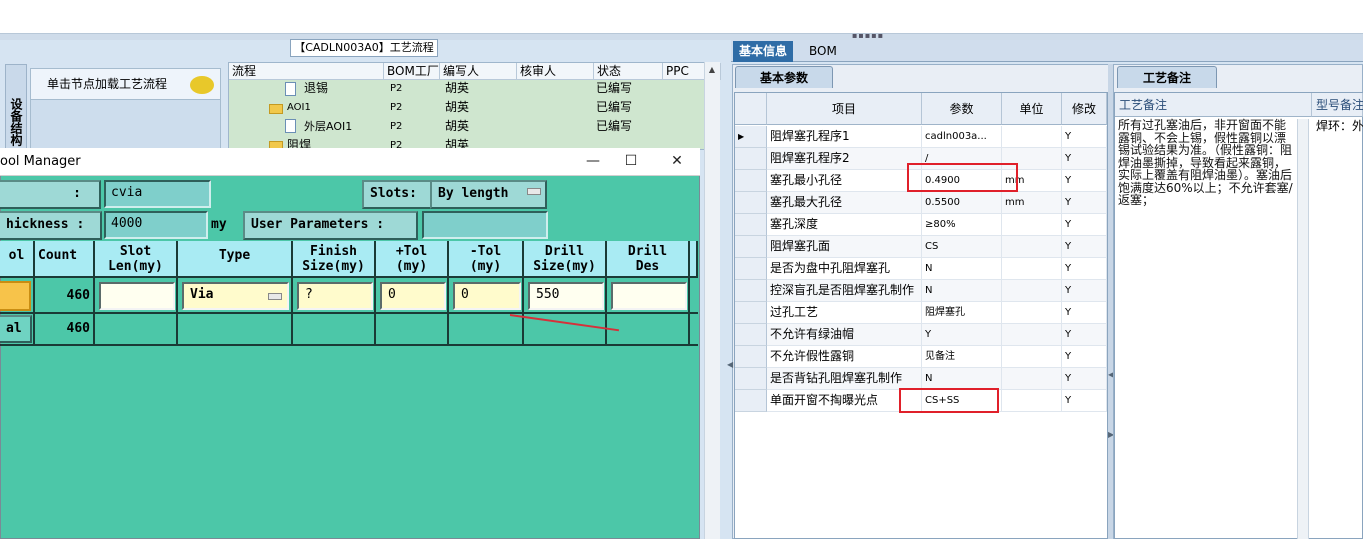 The image size is (1363, 539). What do you see at coordinates (844, 224) in the screenshot?
I see `item-cell: 塞孔深度` at bounding box center [844, 224].